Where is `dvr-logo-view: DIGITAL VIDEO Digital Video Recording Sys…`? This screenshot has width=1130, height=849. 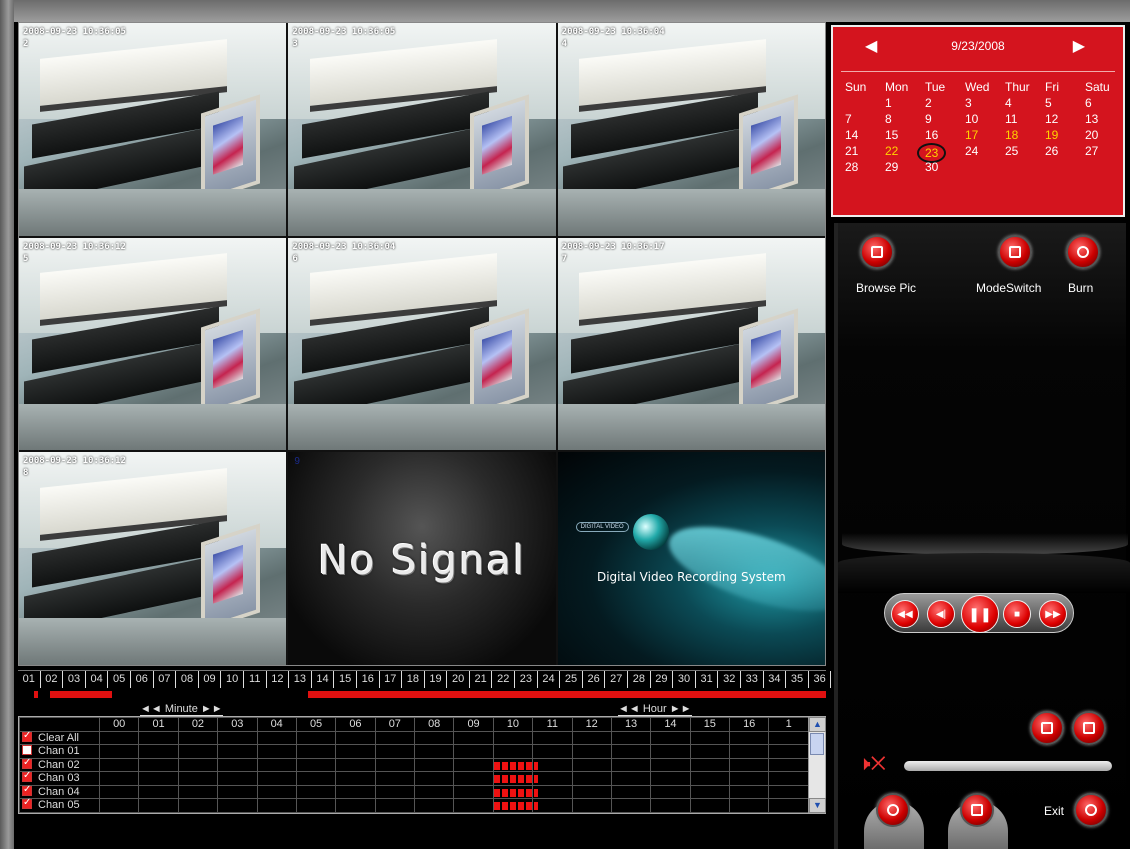
dvr-logo-view: DIGITAL VIDEO Digital Video Recording Sys… is located at coordinates (691, 558).